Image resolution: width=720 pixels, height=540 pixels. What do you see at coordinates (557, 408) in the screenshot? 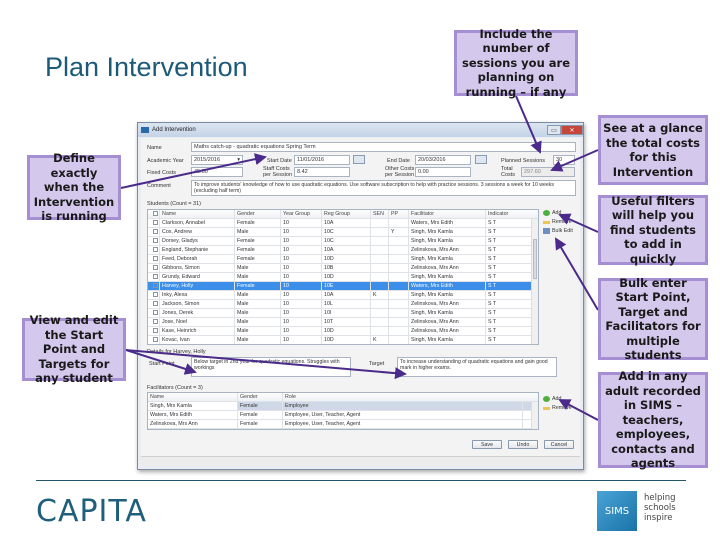
I see `remove-facilitator-button: Remove` at bounding box center [557, 408].